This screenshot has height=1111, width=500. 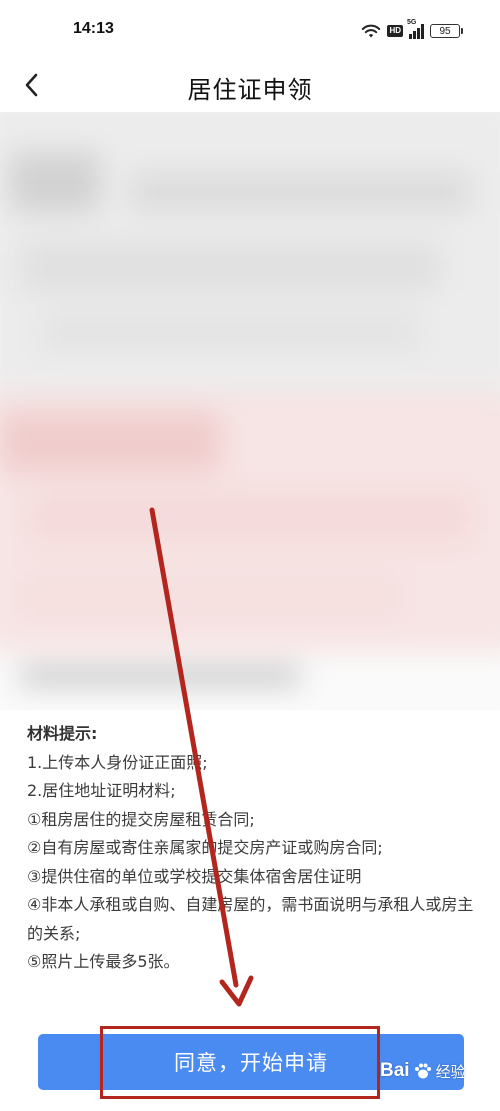 What do you see at coordinates (103, 961) in the screenshot?
I see `material-item: ⑤照片上传最多5张。` at bounding box center [103, 961].